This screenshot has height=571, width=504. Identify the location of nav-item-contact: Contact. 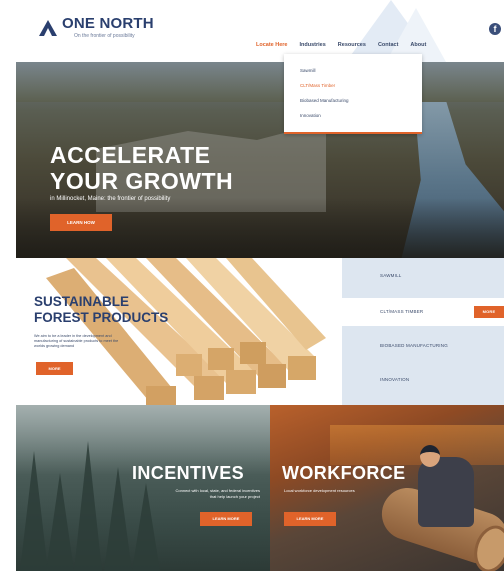
(388, 45).